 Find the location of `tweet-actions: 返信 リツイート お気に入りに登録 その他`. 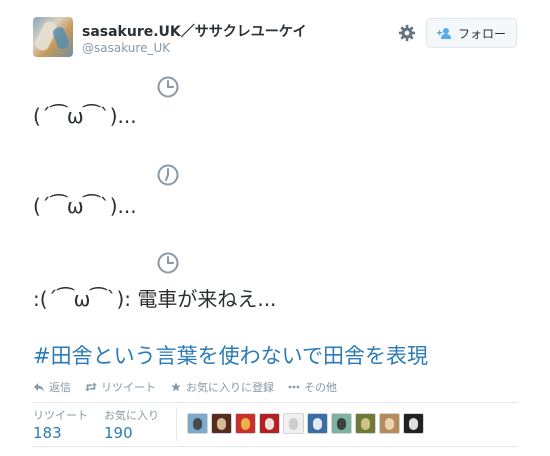

tweet-actions: 返信 リツイート お気に入りに登録 その他 is located at coordinates (192, 387).